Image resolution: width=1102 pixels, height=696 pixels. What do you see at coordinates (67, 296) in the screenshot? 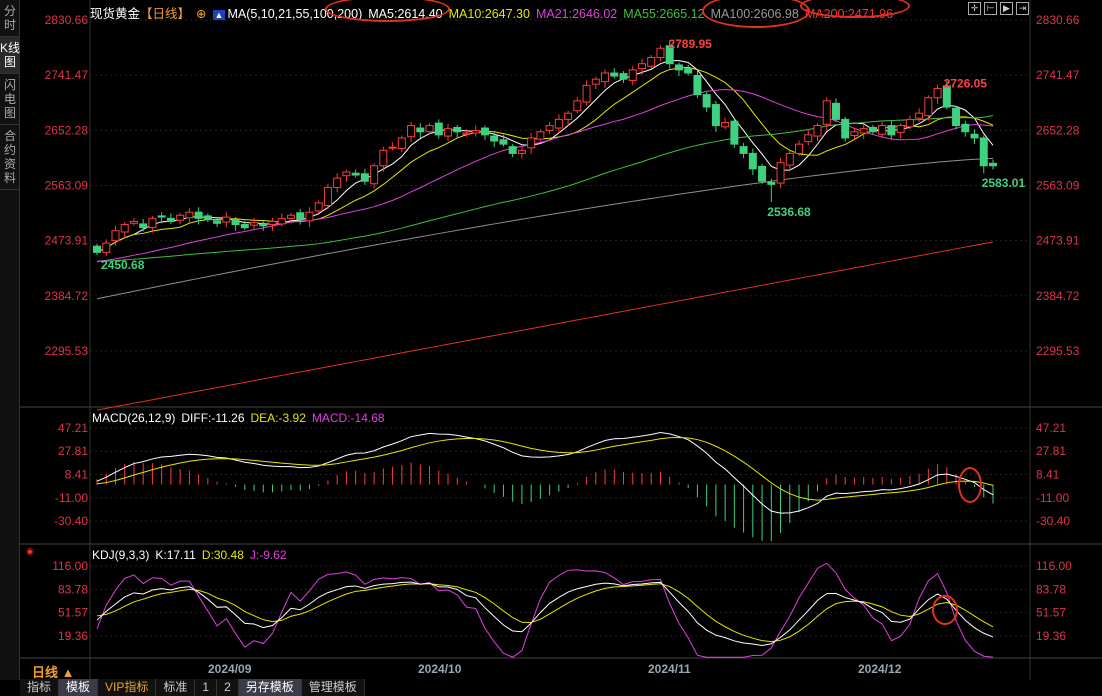
I see `price-label-left: 2384.72` at bounding box center [67, 296].